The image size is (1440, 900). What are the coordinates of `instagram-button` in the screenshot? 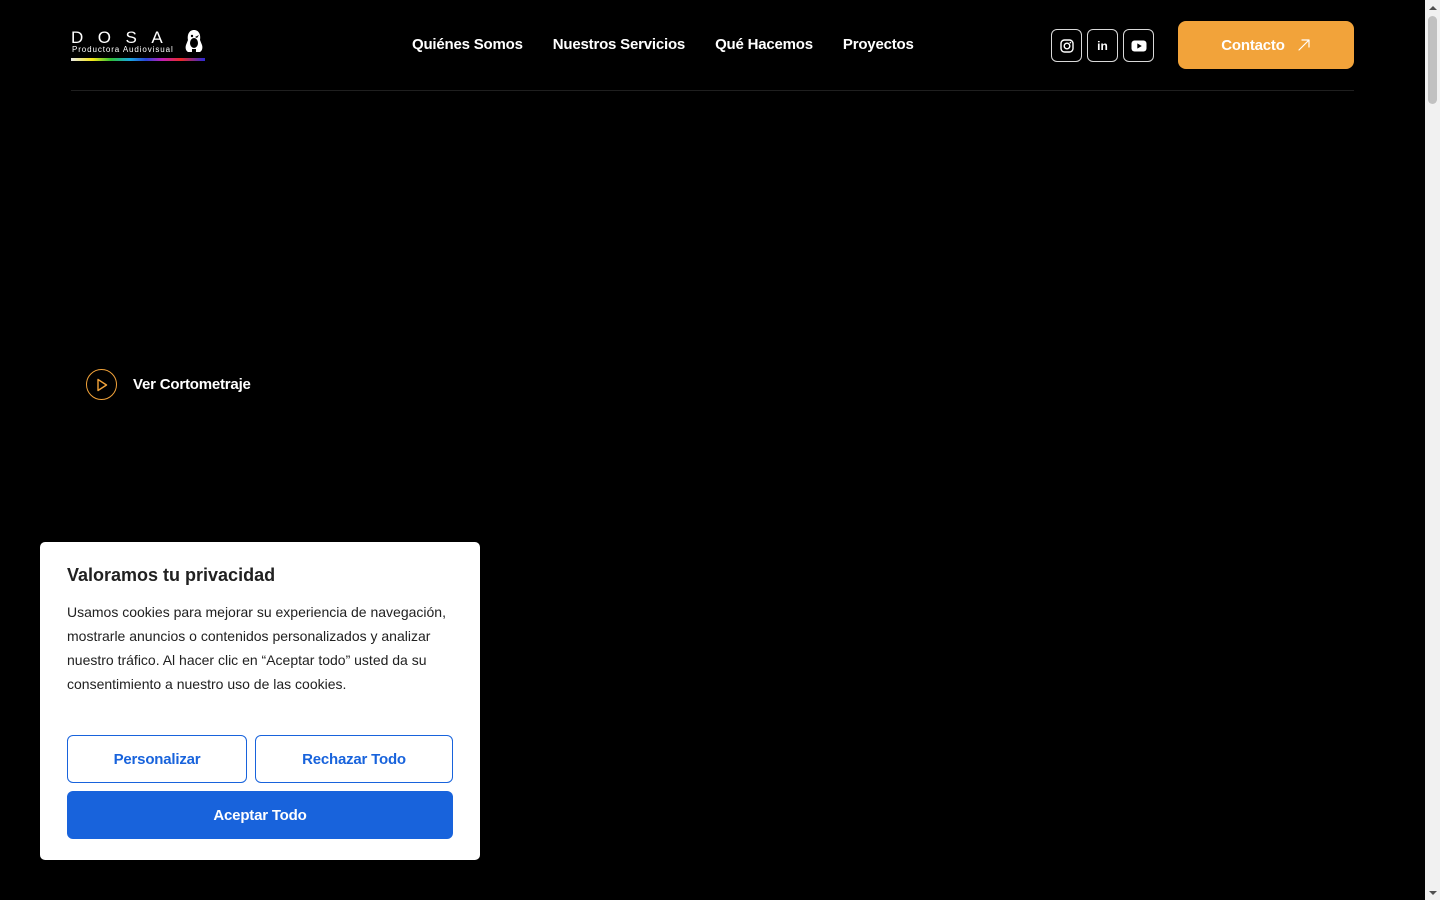 It's located at (1066, 45).